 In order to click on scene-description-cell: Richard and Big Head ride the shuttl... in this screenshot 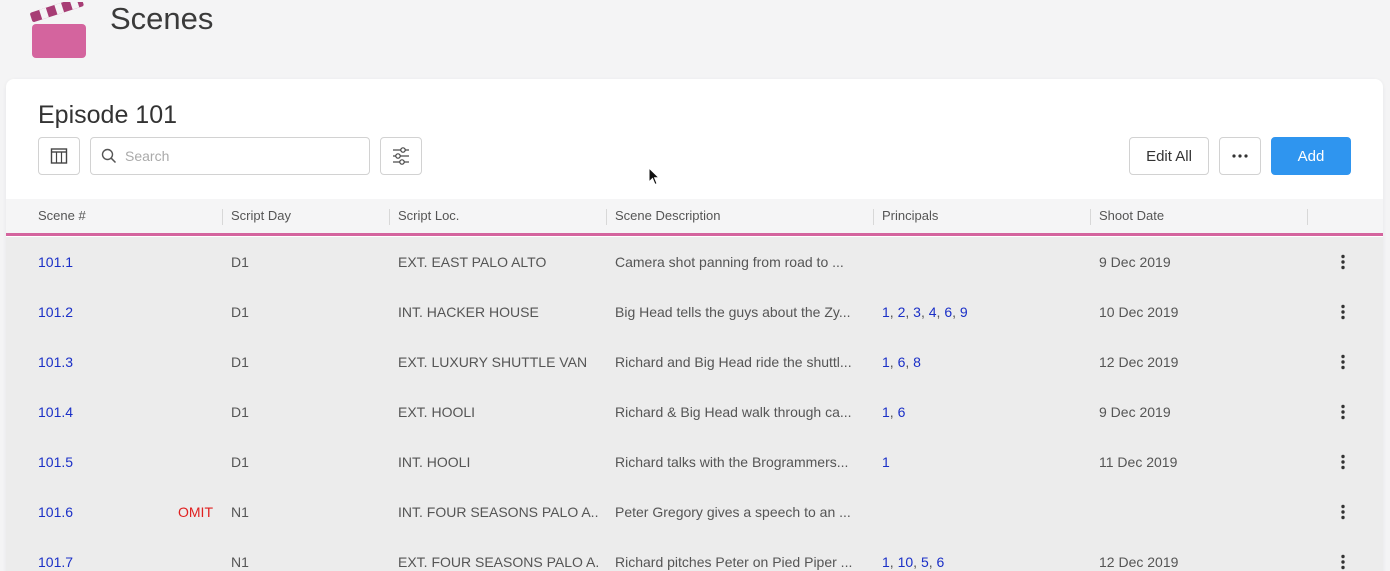, I will do `click(733, 362)`.